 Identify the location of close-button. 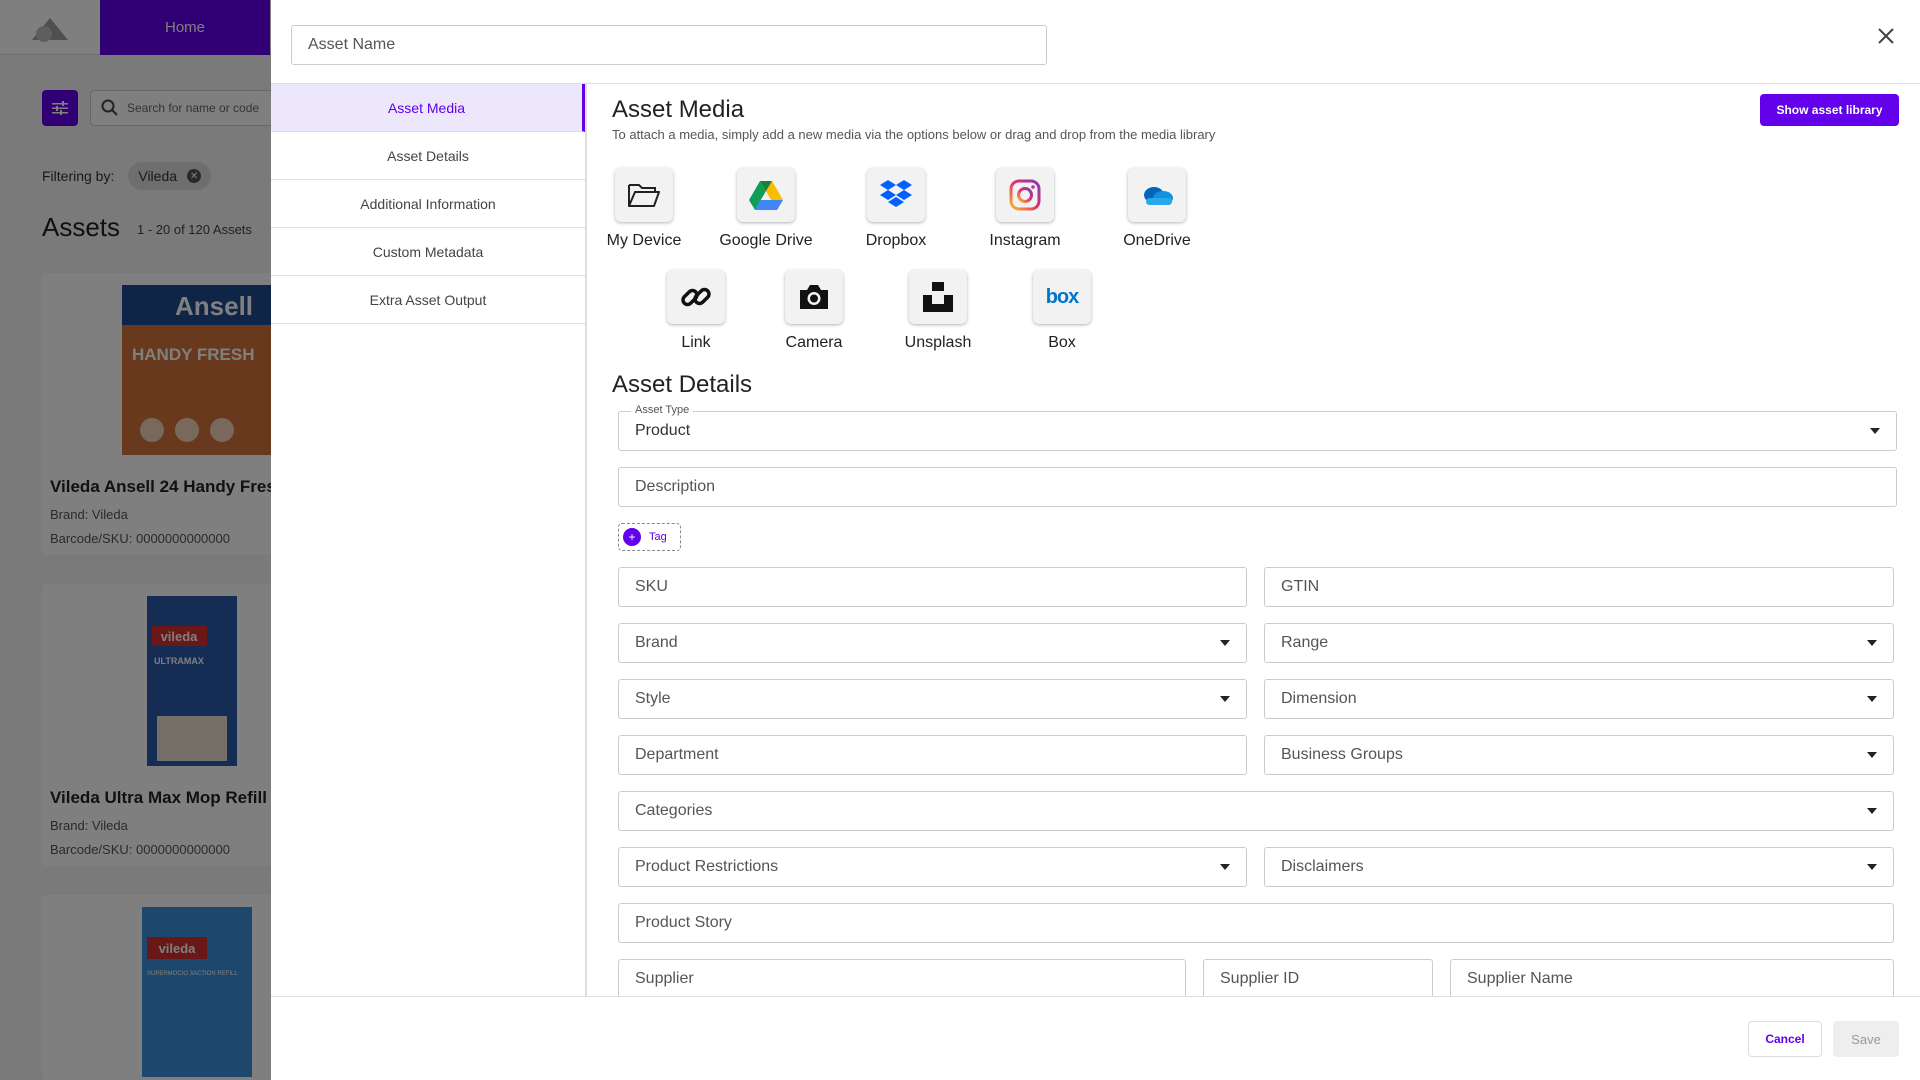
(1886, 36).